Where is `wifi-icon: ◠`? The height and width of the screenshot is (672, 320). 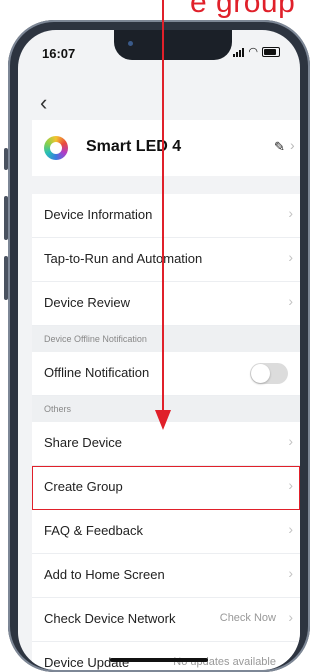 wifi-icon: ◠ is located at coordinates (253, 52).